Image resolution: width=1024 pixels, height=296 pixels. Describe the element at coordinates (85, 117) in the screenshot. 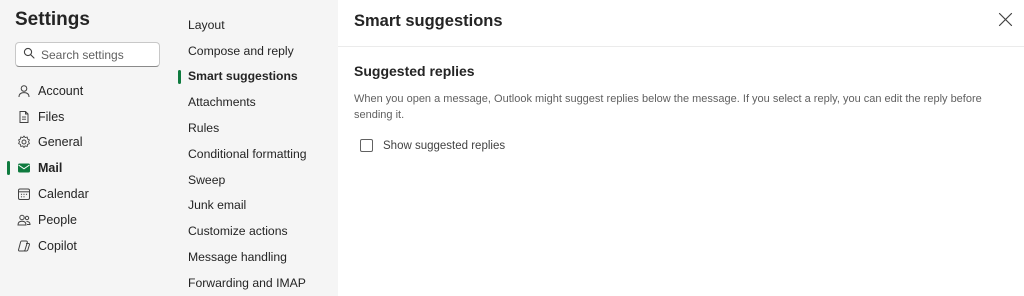

I see `category-files: Files` at that location.